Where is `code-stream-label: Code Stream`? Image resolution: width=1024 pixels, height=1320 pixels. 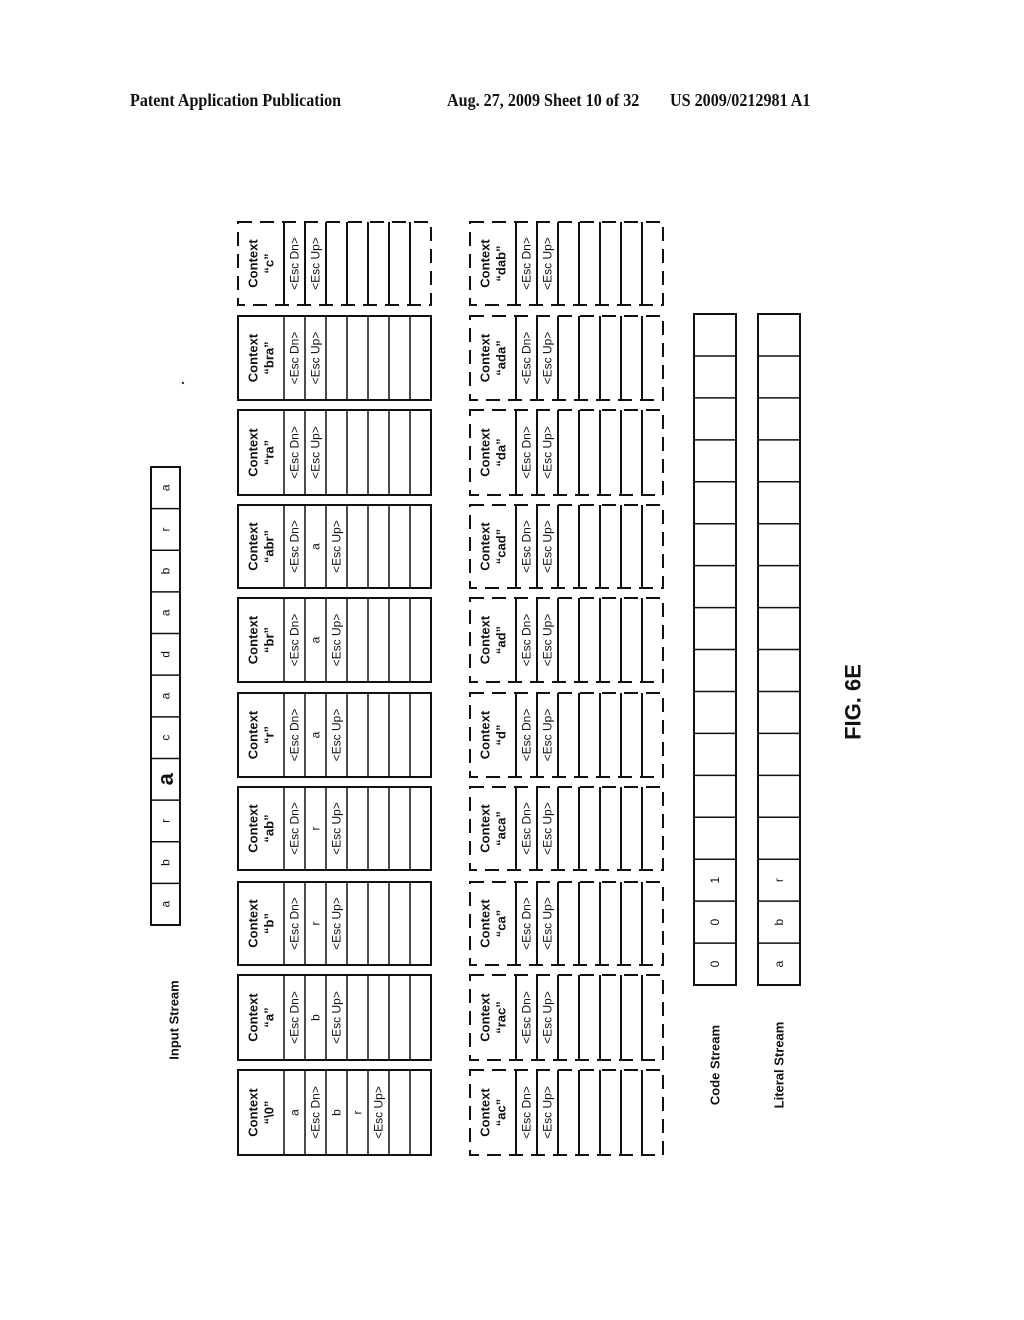 code-stream-label: Code Stream is located at coordinates (715, 1065).